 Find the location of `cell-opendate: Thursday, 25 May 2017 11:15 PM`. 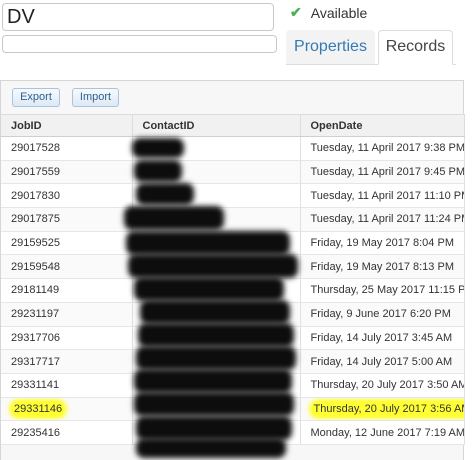

cell-opendate: Thursday, 25 May 2017 11:15 PM is located at coordinates (382, 290).